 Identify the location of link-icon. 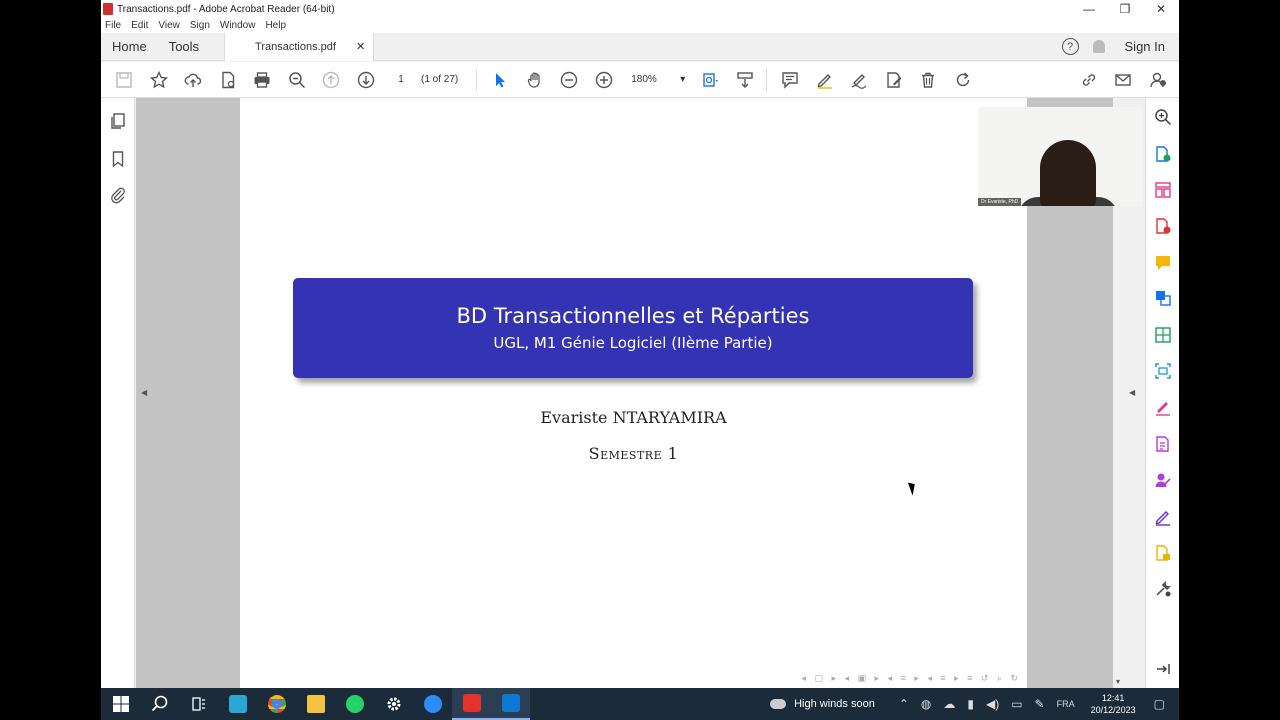
(1089, 80).